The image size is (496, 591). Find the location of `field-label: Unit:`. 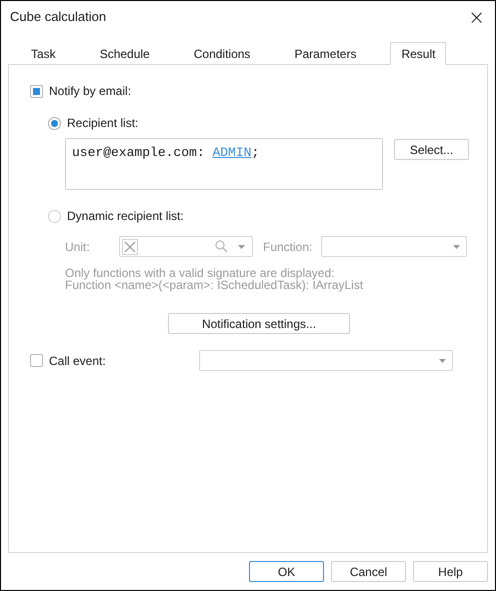

field-label: Unit: is located at coordinates (78, 247).